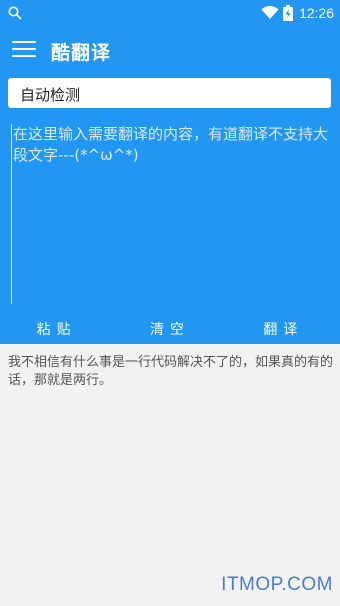 This screenshot has height=606, width=340. I want to click on translate-button: 翻译, so click(283, 330).